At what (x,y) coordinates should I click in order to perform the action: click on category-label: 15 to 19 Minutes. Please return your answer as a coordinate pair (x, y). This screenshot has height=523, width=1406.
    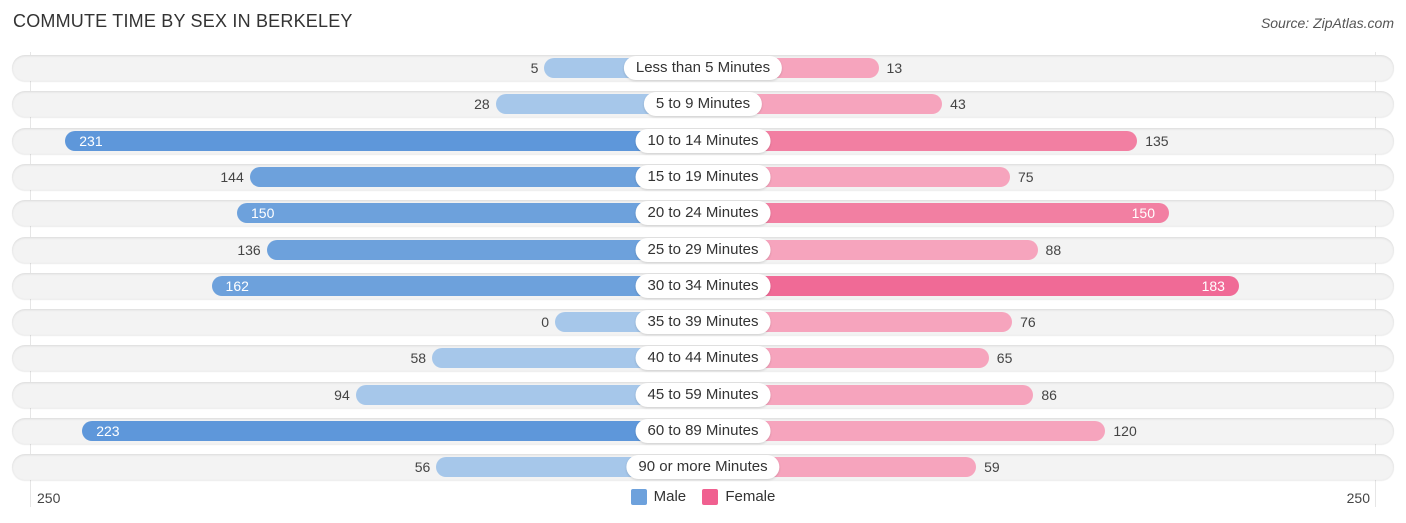
    Looking at the image, I should click on (703, 177).